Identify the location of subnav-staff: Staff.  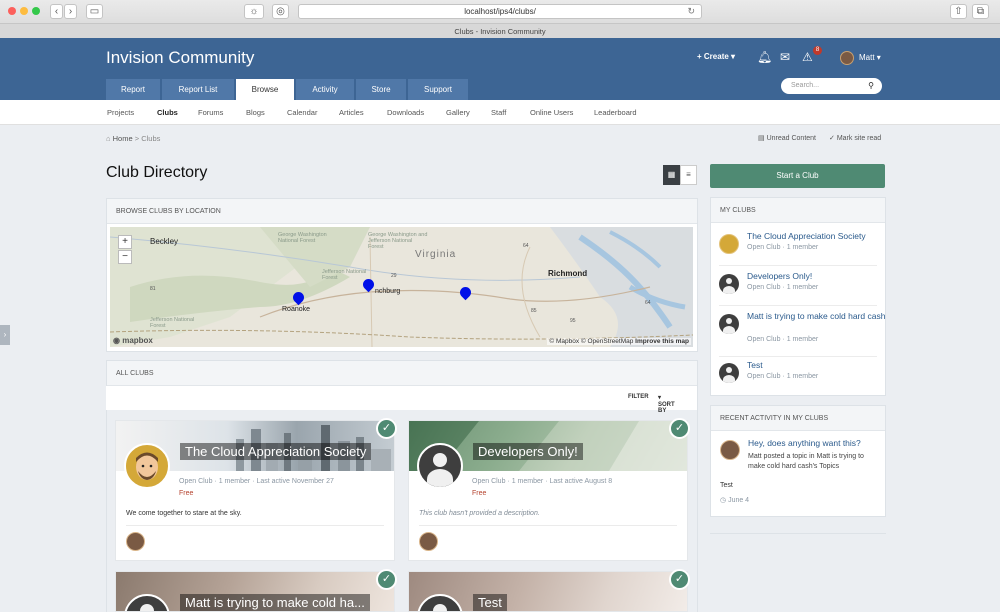
(498, 112).